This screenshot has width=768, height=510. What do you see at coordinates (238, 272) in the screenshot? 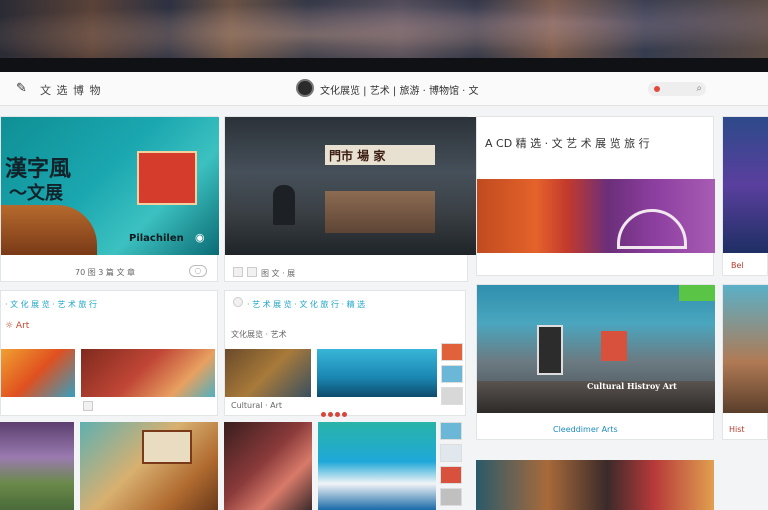
I see `select-checkbox` at bounding box center [238, 272].